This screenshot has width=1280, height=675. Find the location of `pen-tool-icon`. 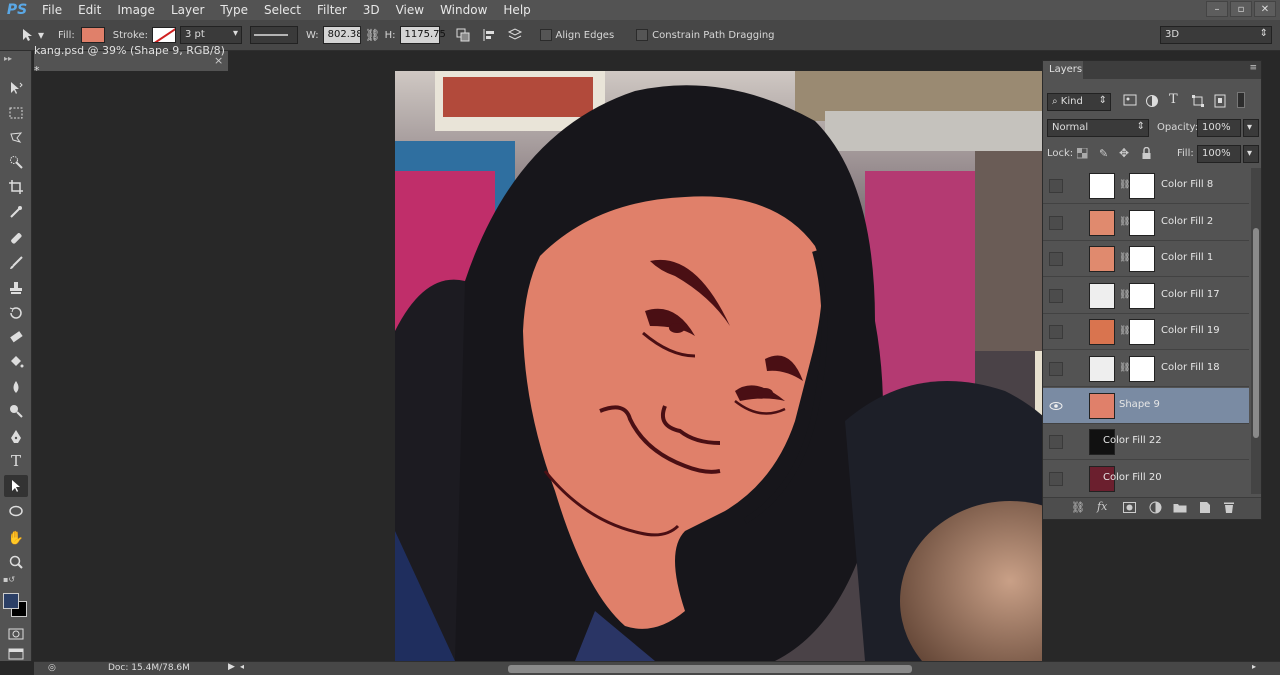

pen-tool-icon is located at coordinates (16, 437).